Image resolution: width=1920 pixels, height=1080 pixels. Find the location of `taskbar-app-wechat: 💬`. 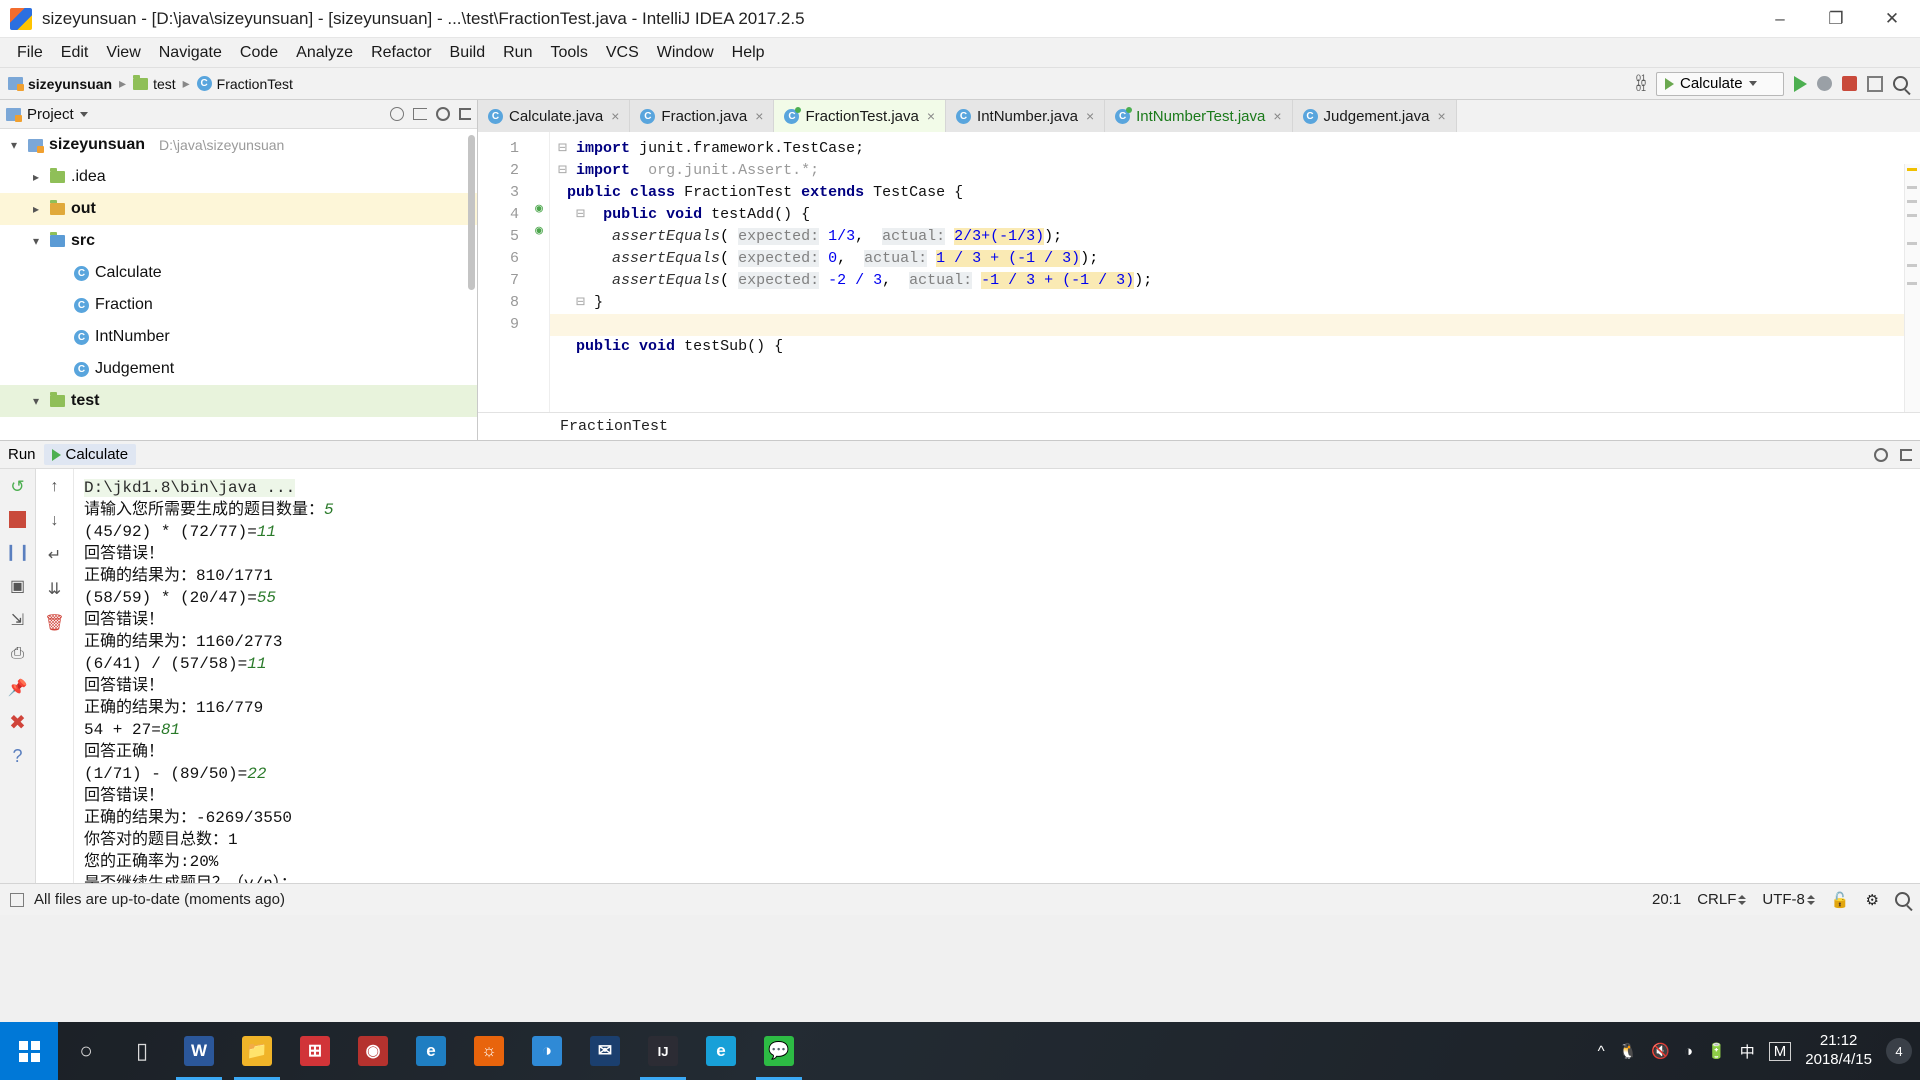

taskbar-app-wechat: 💬 is located at coordinates (779, 1051).